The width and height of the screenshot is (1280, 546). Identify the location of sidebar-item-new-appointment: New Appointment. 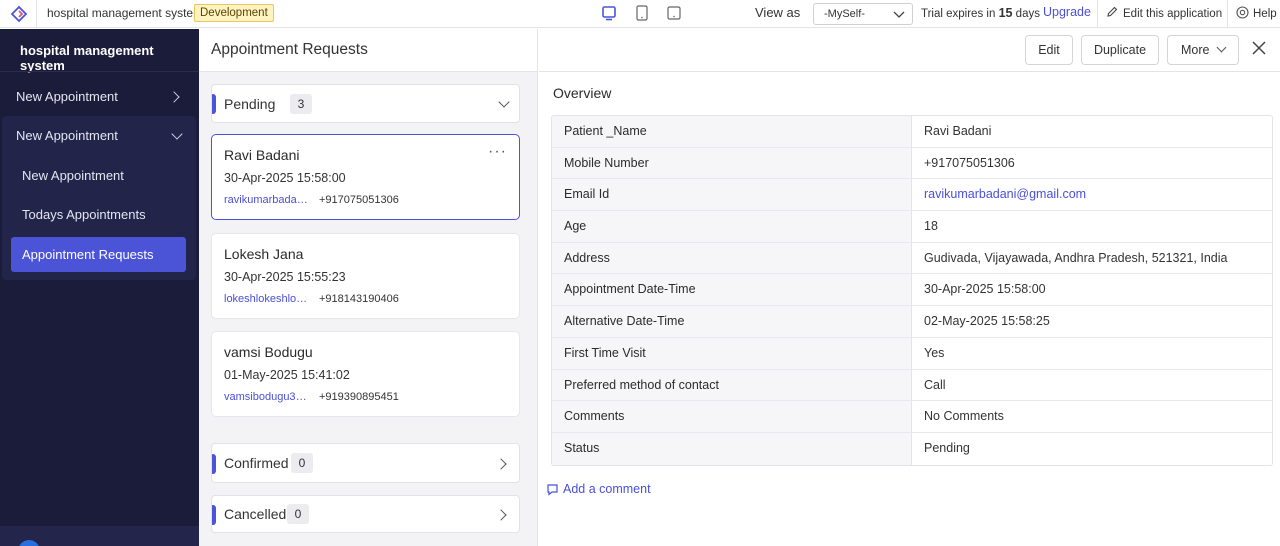
(67, 96).